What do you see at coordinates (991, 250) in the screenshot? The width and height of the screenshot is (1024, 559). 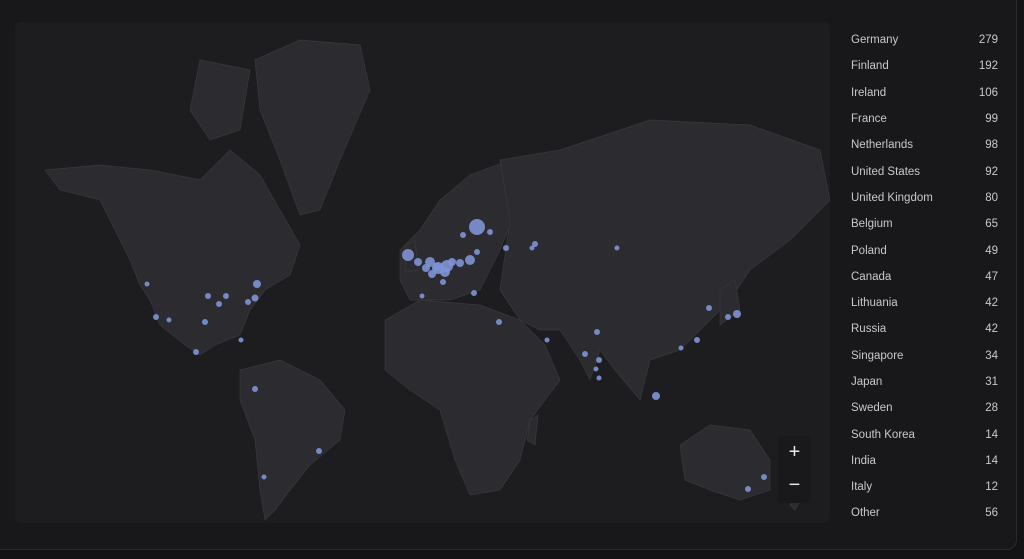 I see `country-count: 49` at bounding box center [991, 250].